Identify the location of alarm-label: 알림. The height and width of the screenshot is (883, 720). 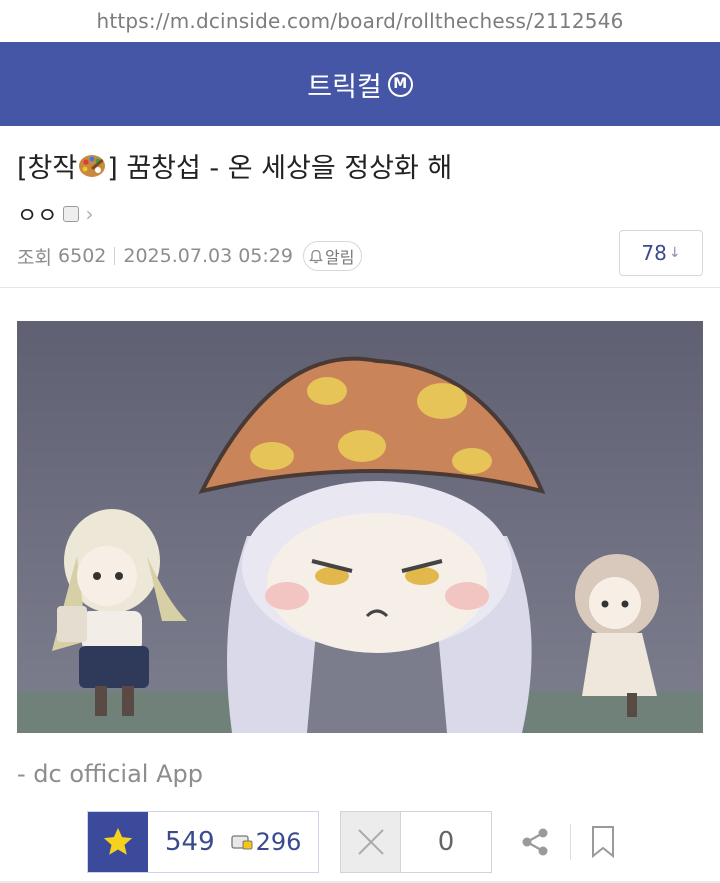
(339, 257).